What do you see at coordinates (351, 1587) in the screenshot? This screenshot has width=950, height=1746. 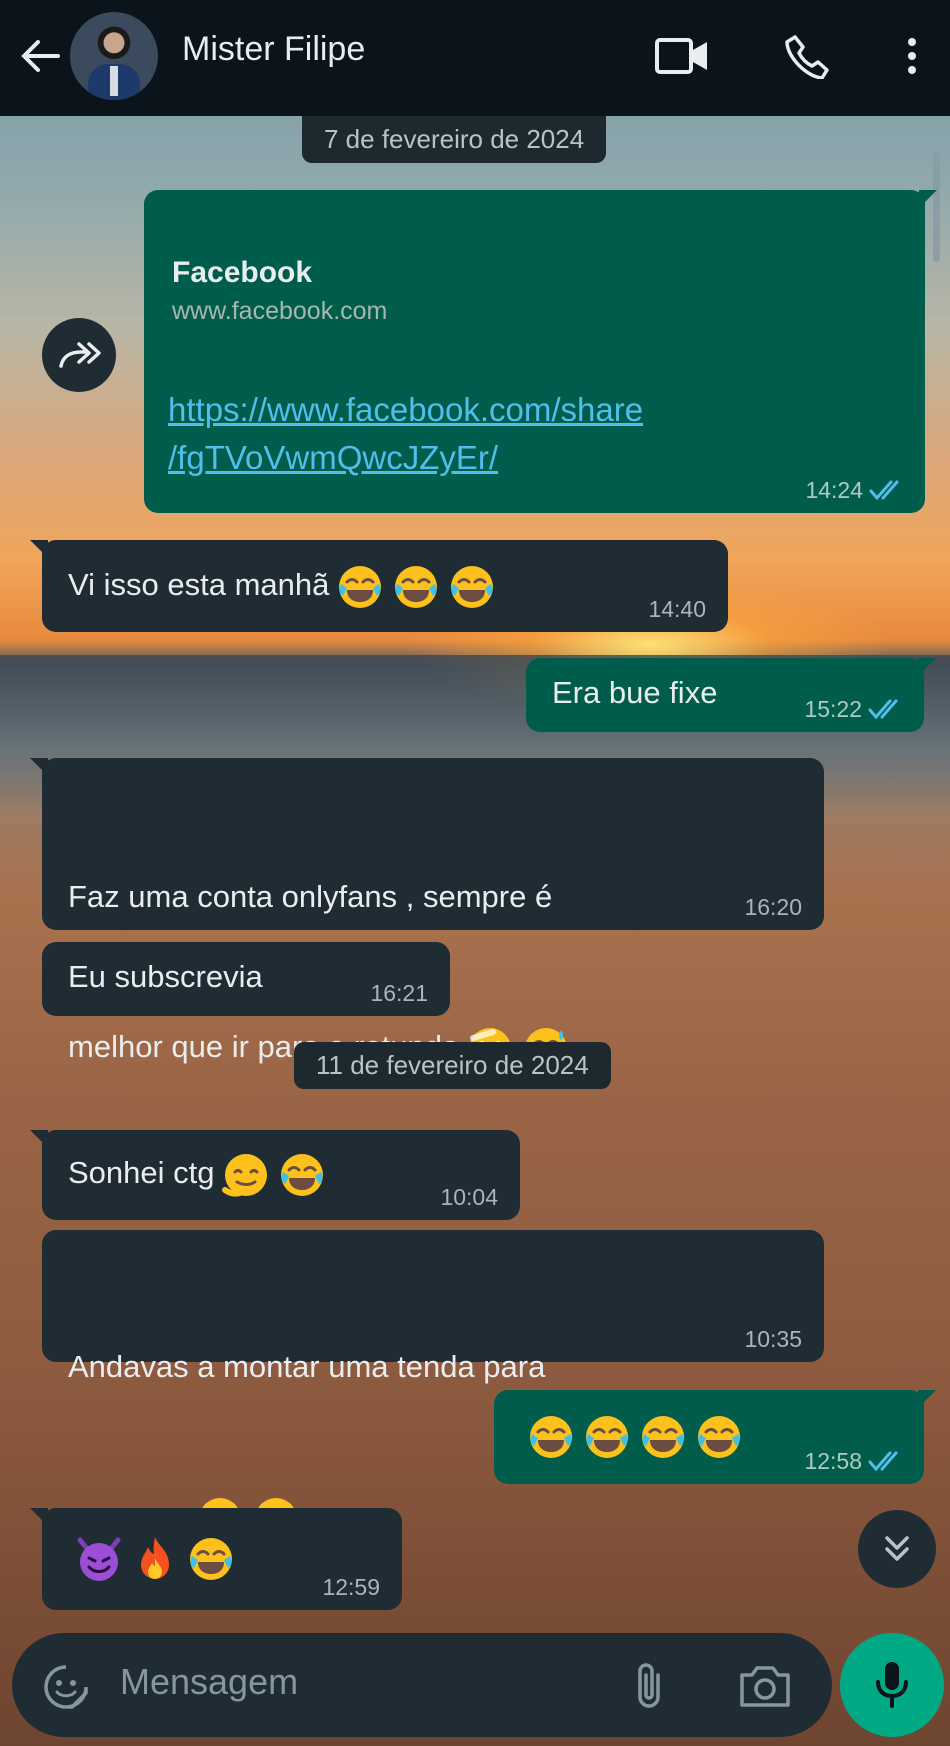 I see `message-time: 12:59` at bounding box center [351, 1587].